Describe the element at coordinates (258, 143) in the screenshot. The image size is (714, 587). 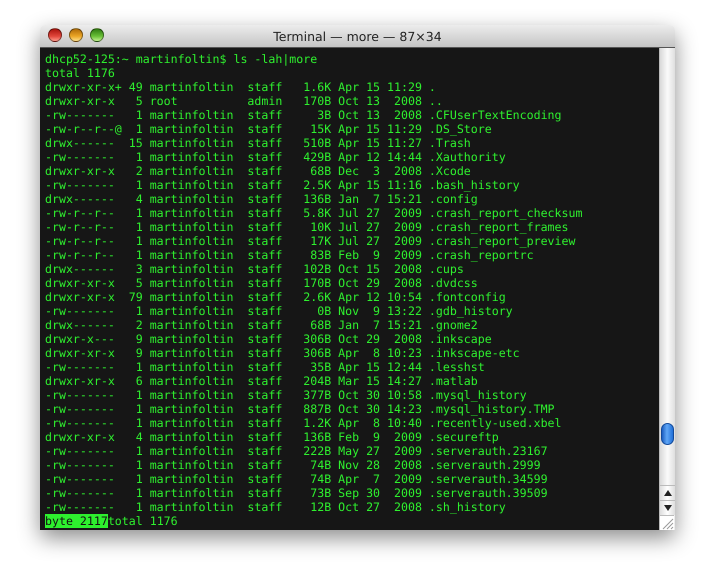
I see `terminal-line: drwx------ 15 martinfoltin staff 510B Apr 15 11:27 .Trash` at that location.